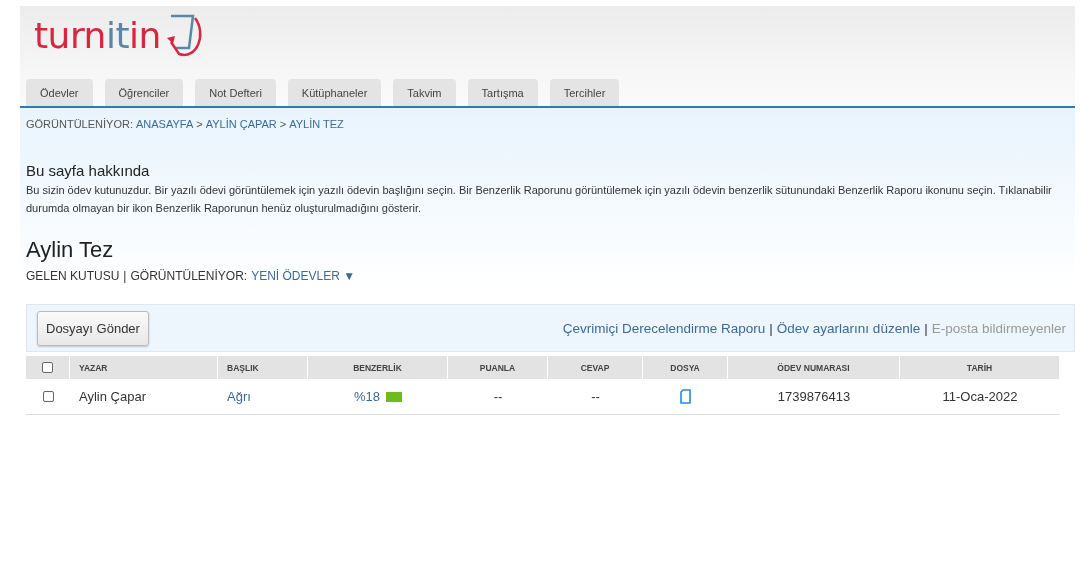 The image size is (1089, 561). Describe the element at coordinates (239, 396) in the screenshot. I see `paper-title-link: Ağrı` at that location.